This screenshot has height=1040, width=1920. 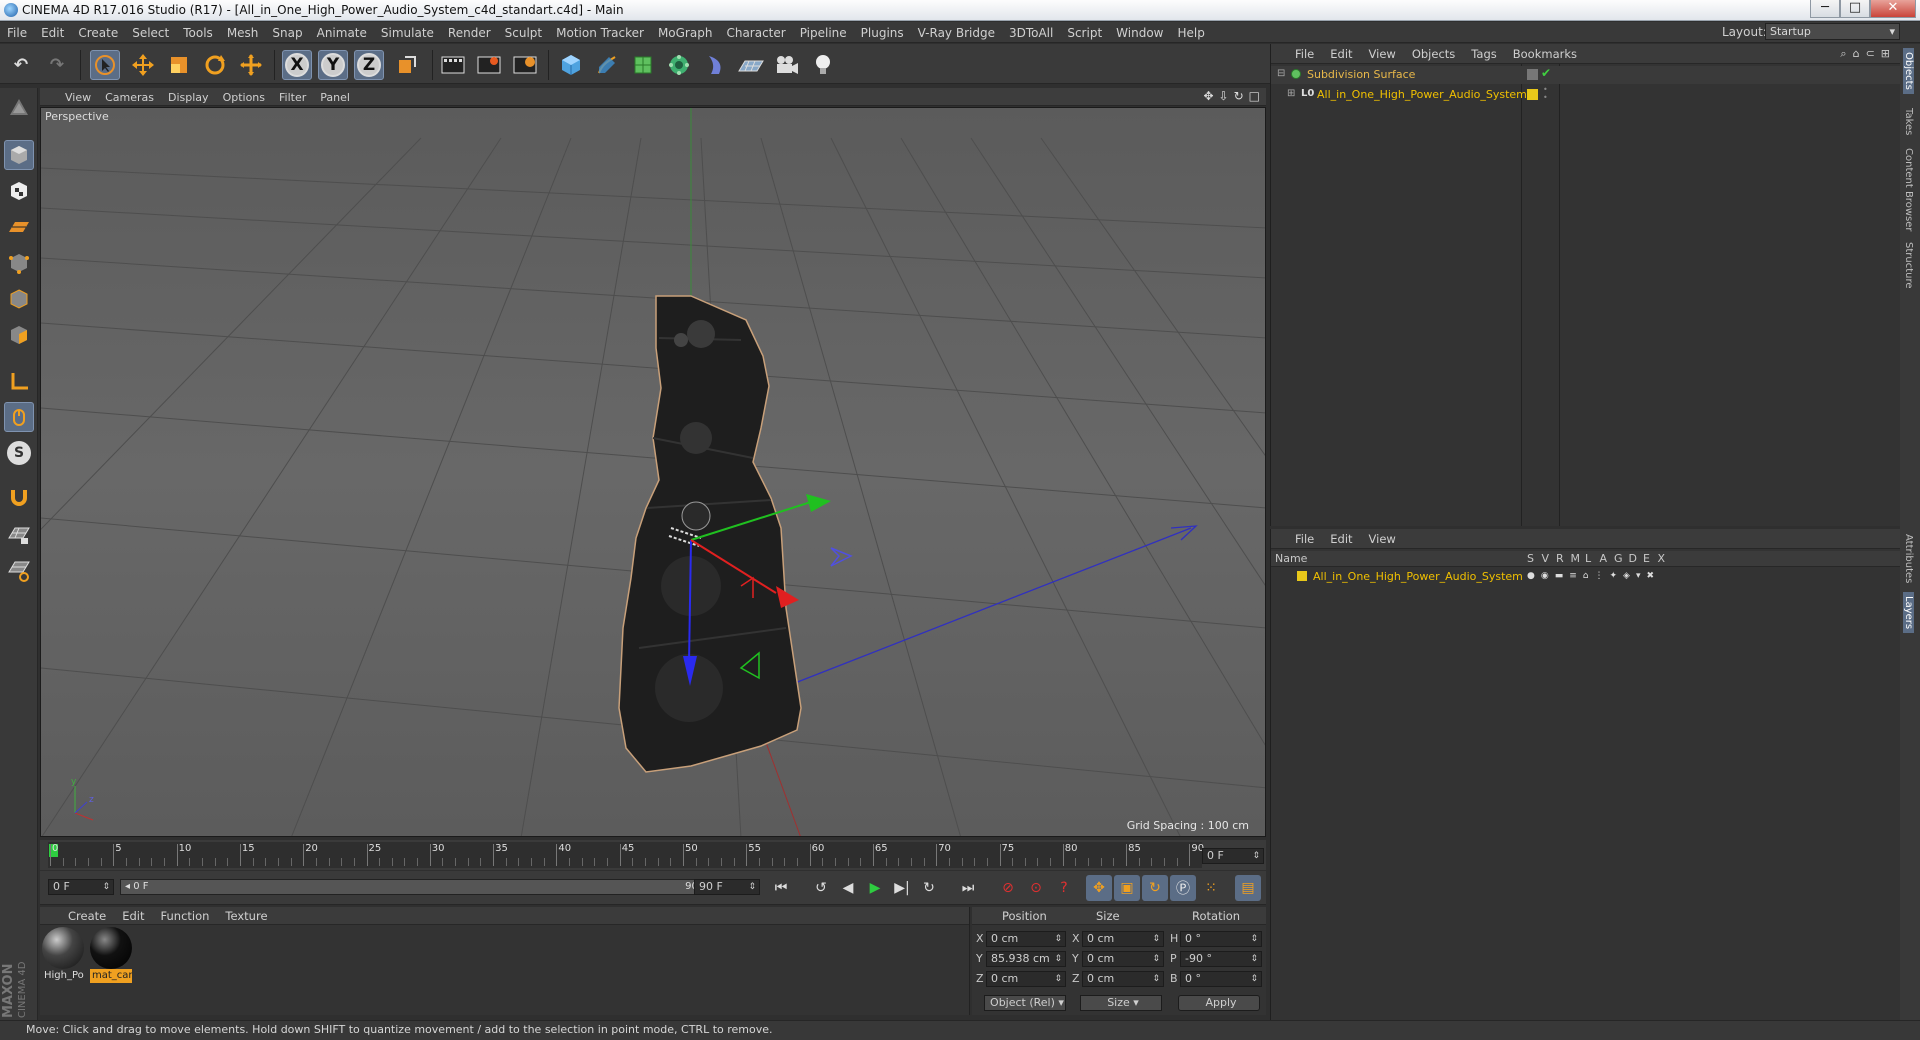 What do you see at coordinates (1545, 94) in the screenshot?
I see `visibility-dots-icon: • •` at bounding box center [1545, 94].